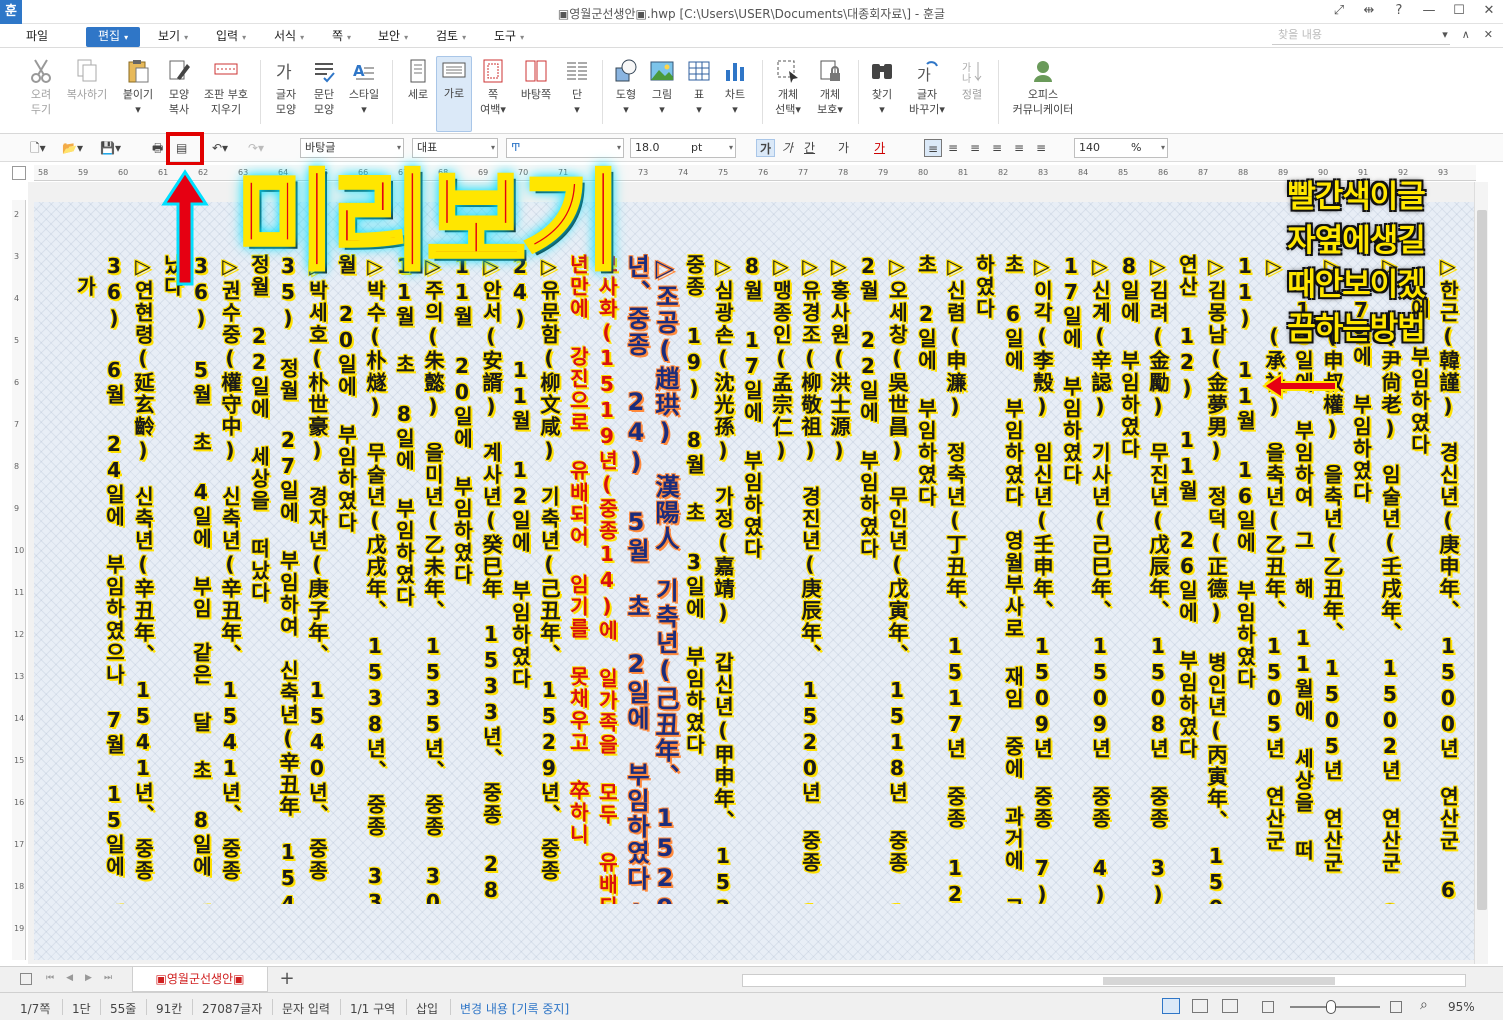 The width and height of the screenshot is (1503, 1020). Describe the element at coordinates (201, 579) in the screenshot. I see `text-column: 36) 5월 초 4일에 부임 같은 달 초 8일에 세상을 떠` at that location.